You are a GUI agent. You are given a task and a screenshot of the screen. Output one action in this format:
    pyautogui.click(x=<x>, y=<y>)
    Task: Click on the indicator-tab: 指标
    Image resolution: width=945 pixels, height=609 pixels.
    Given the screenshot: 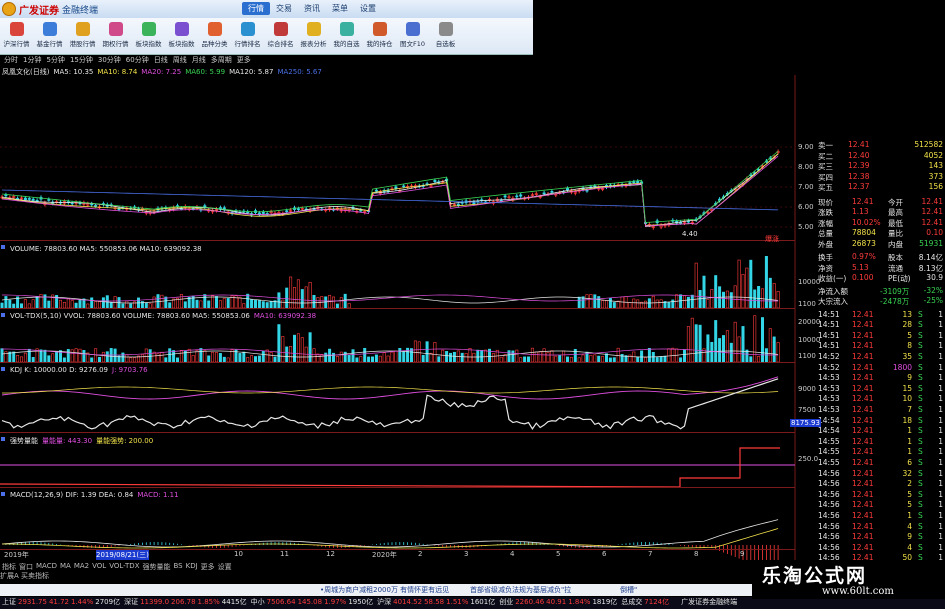 What is the action you would take?
    pyautogui.click(x=9, y=566)
    